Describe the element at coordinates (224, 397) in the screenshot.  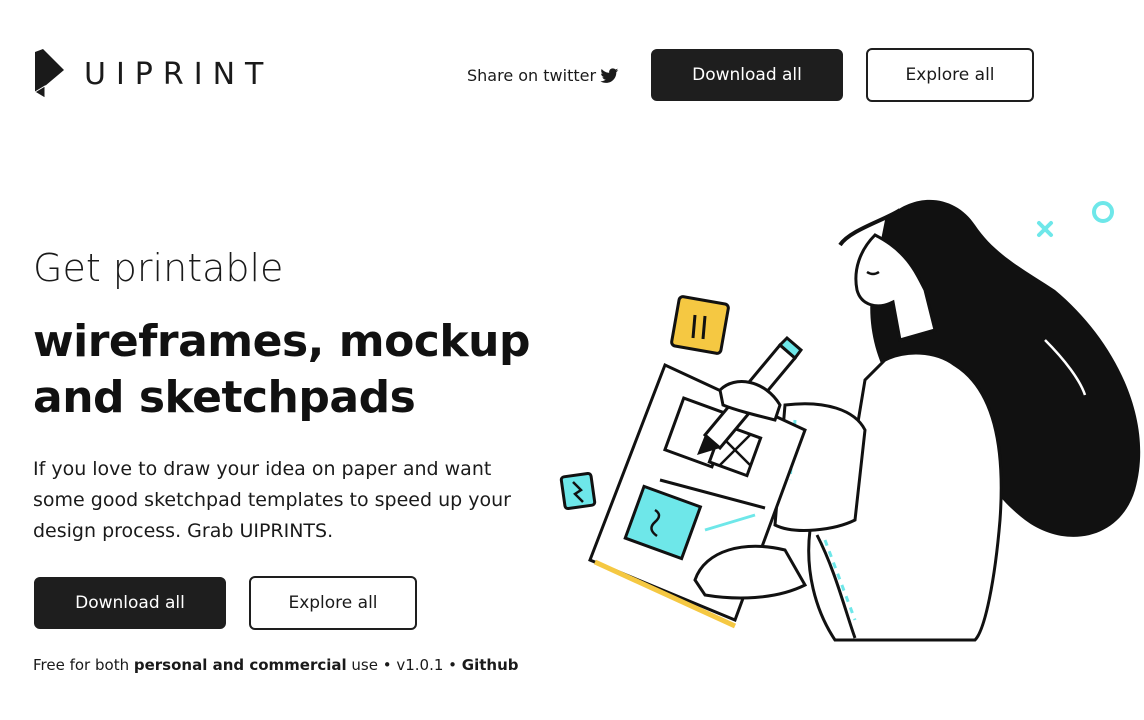
I see `hero-title-line-2: and sketchpads` at that location.